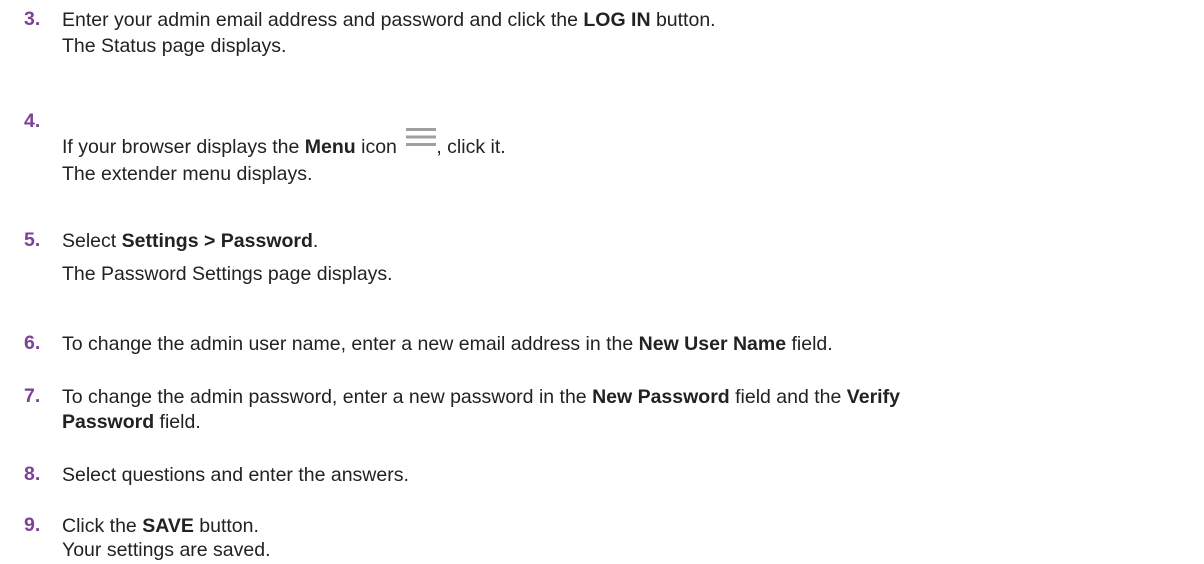 The height and width of the screenshot is (564, 1204). Describe the element at coordinates (235, 475) in the screenshot. I see `step-text: Select questions and enter the answers.` at that location.